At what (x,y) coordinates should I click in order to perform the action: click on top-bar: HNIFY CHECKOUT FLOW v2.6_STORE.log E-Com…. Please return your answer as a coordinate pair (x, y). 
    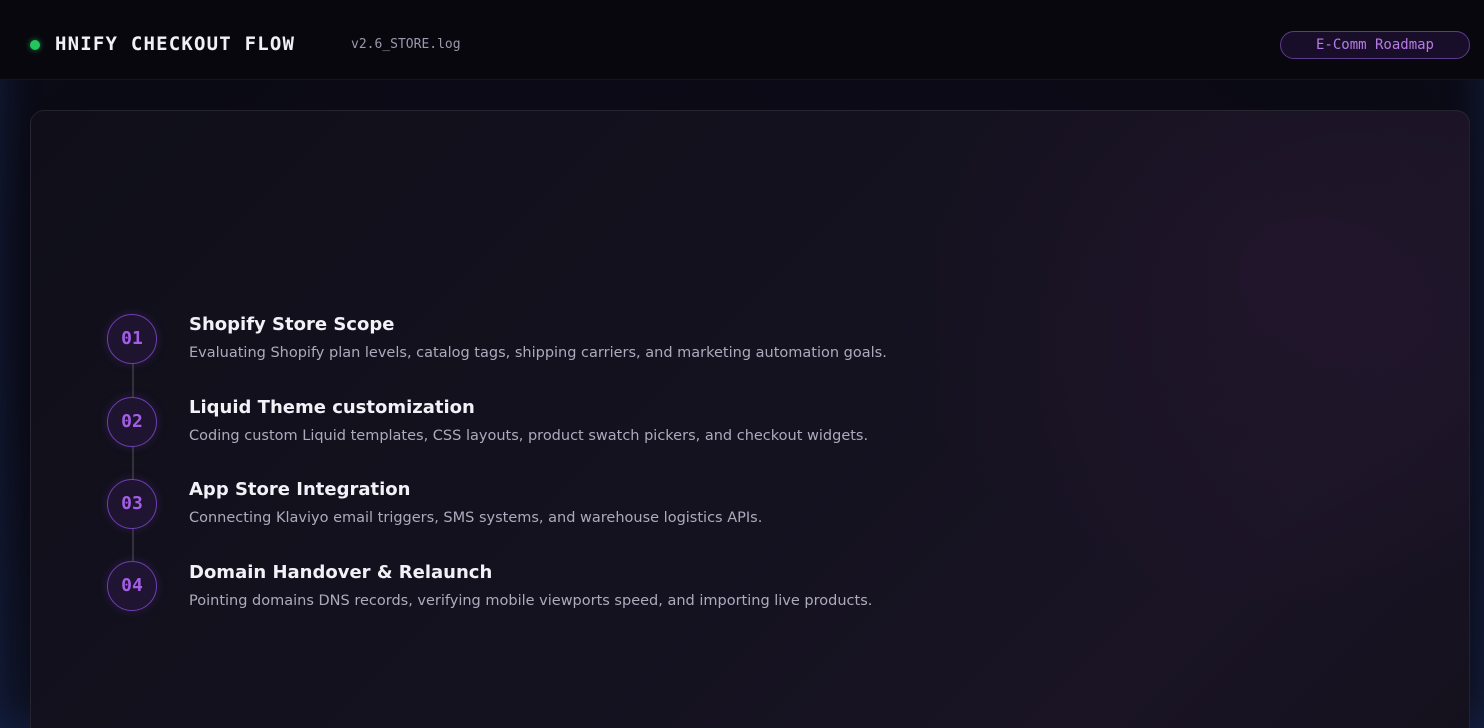
    Looking at the image, I should click on (742, 40).